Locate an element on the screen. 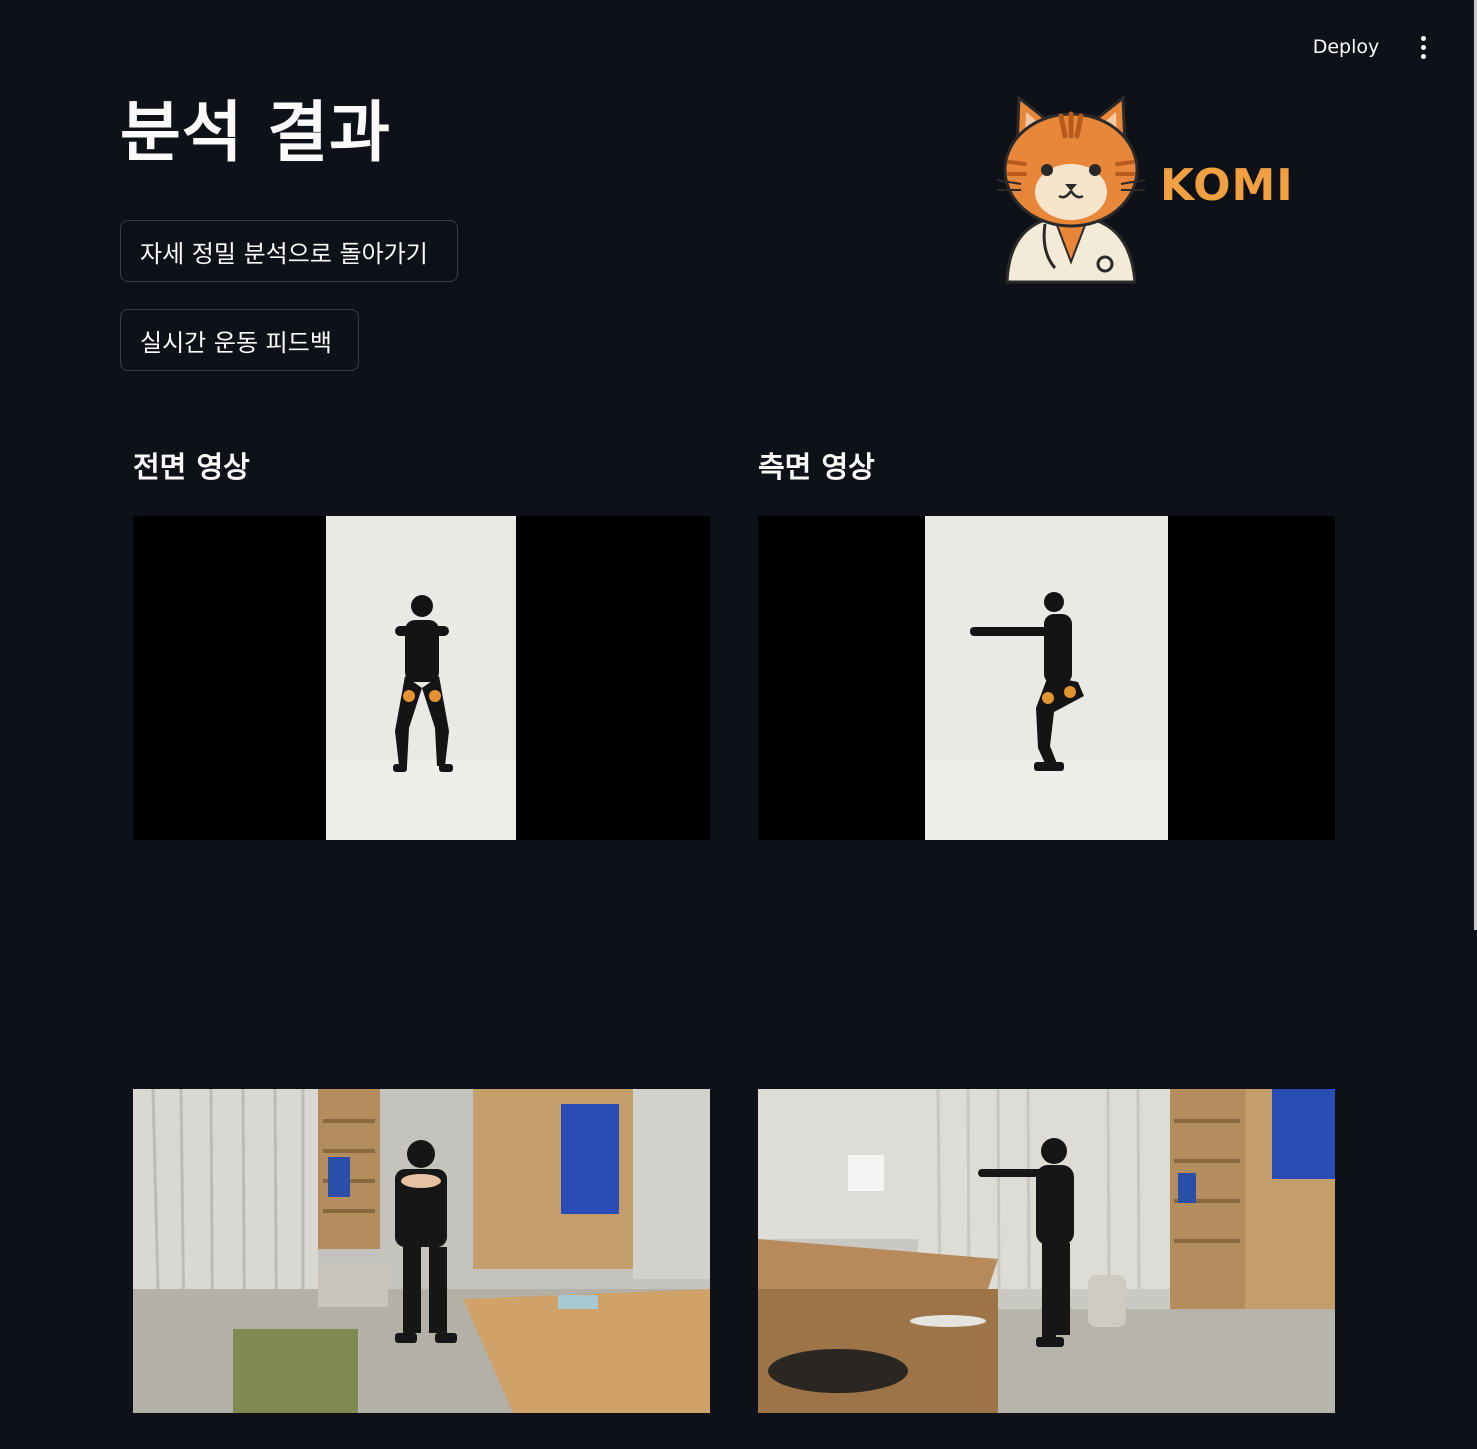  side-video-title: 측면 영상 is located at coordinates (816, 467).